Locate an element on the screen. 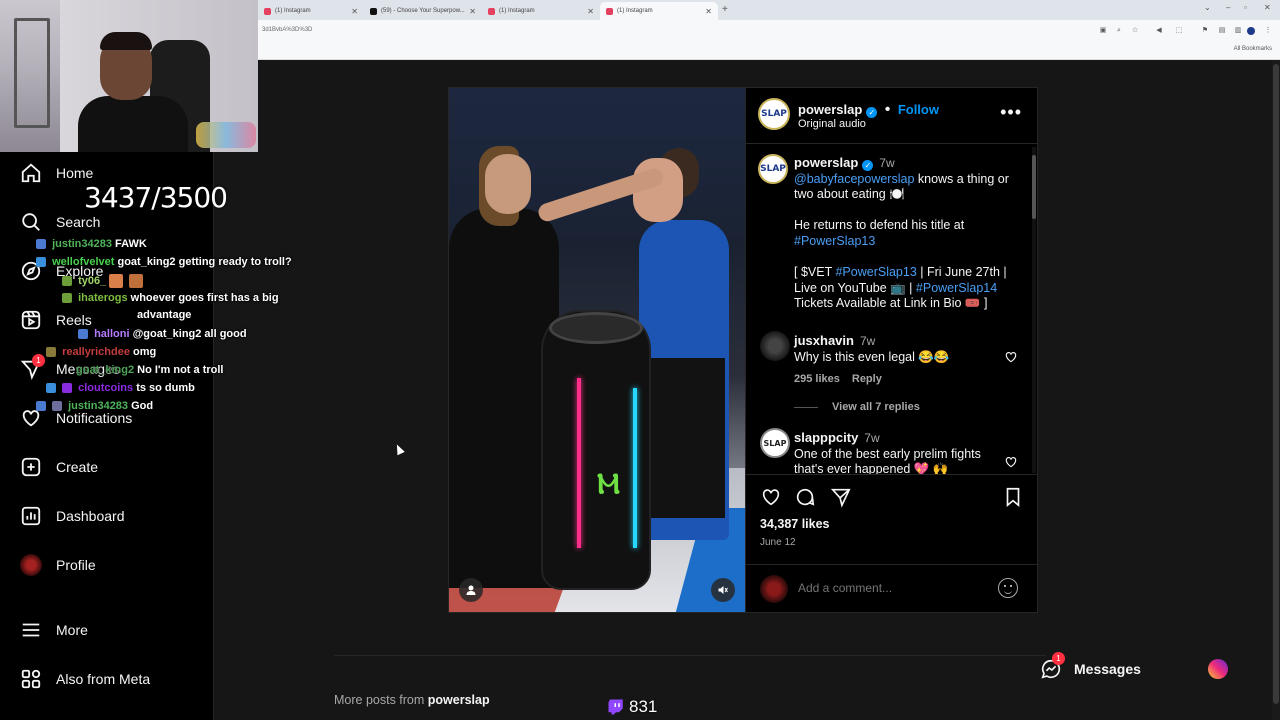 This screenshot has width=1280, height=720. hashtag-link: #PowerSlap14 is located at coordinates (956, 288).